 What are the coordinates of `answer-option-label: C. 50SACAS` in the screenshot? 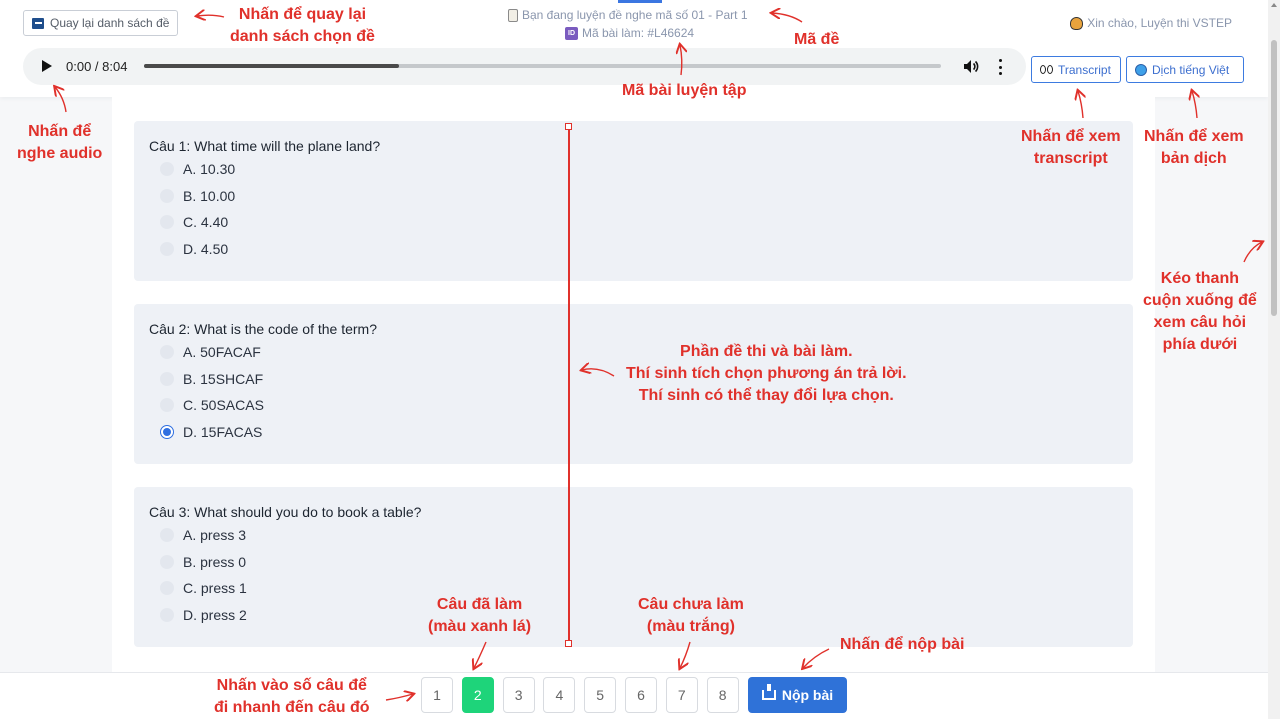 It's located at (223, 405).